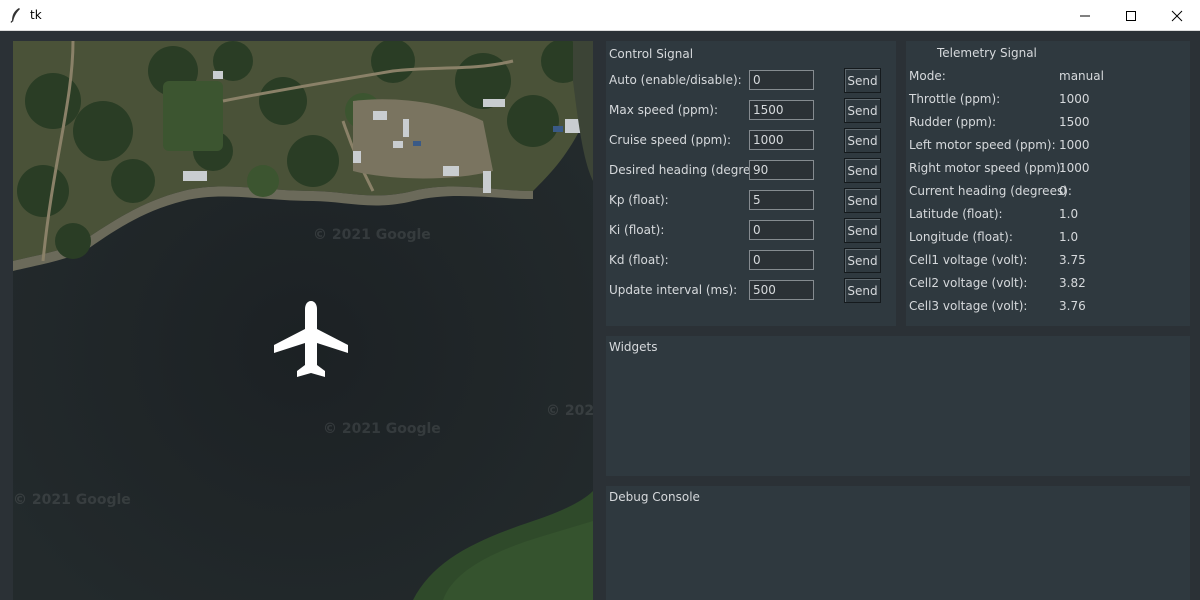  What do you see at coordinates (781, 140) in the screenshot?
I see `cruise-speed-input` at bounding box center [781, 140].